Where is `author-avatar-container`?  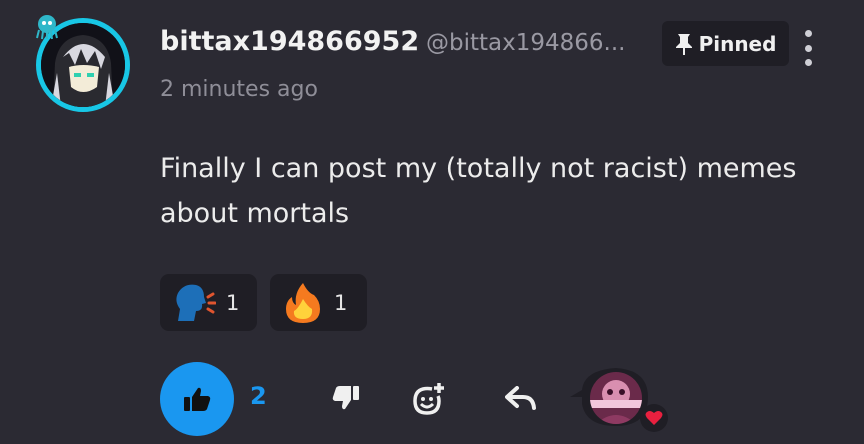
author-avatar-container is located at coordinates (85, 64).